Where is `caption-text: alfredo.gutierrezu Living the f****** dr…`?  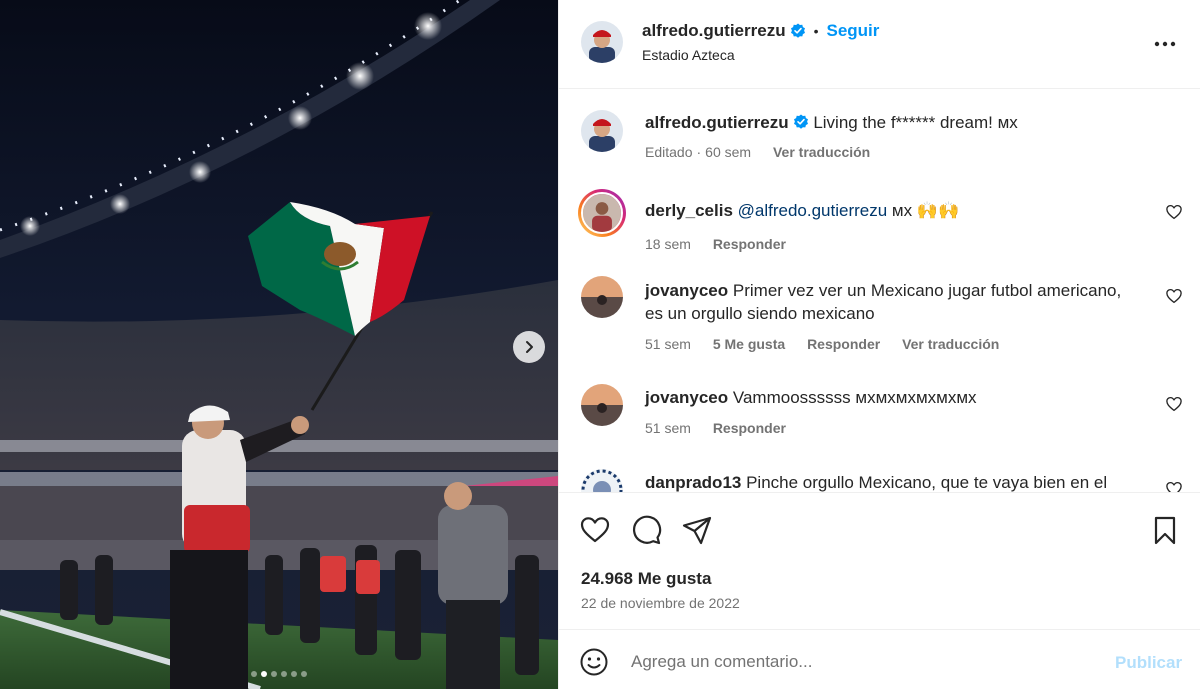
caption-text: alfredo.gutierrezu Living the f****** dr… is located at coordinates (895, 122).